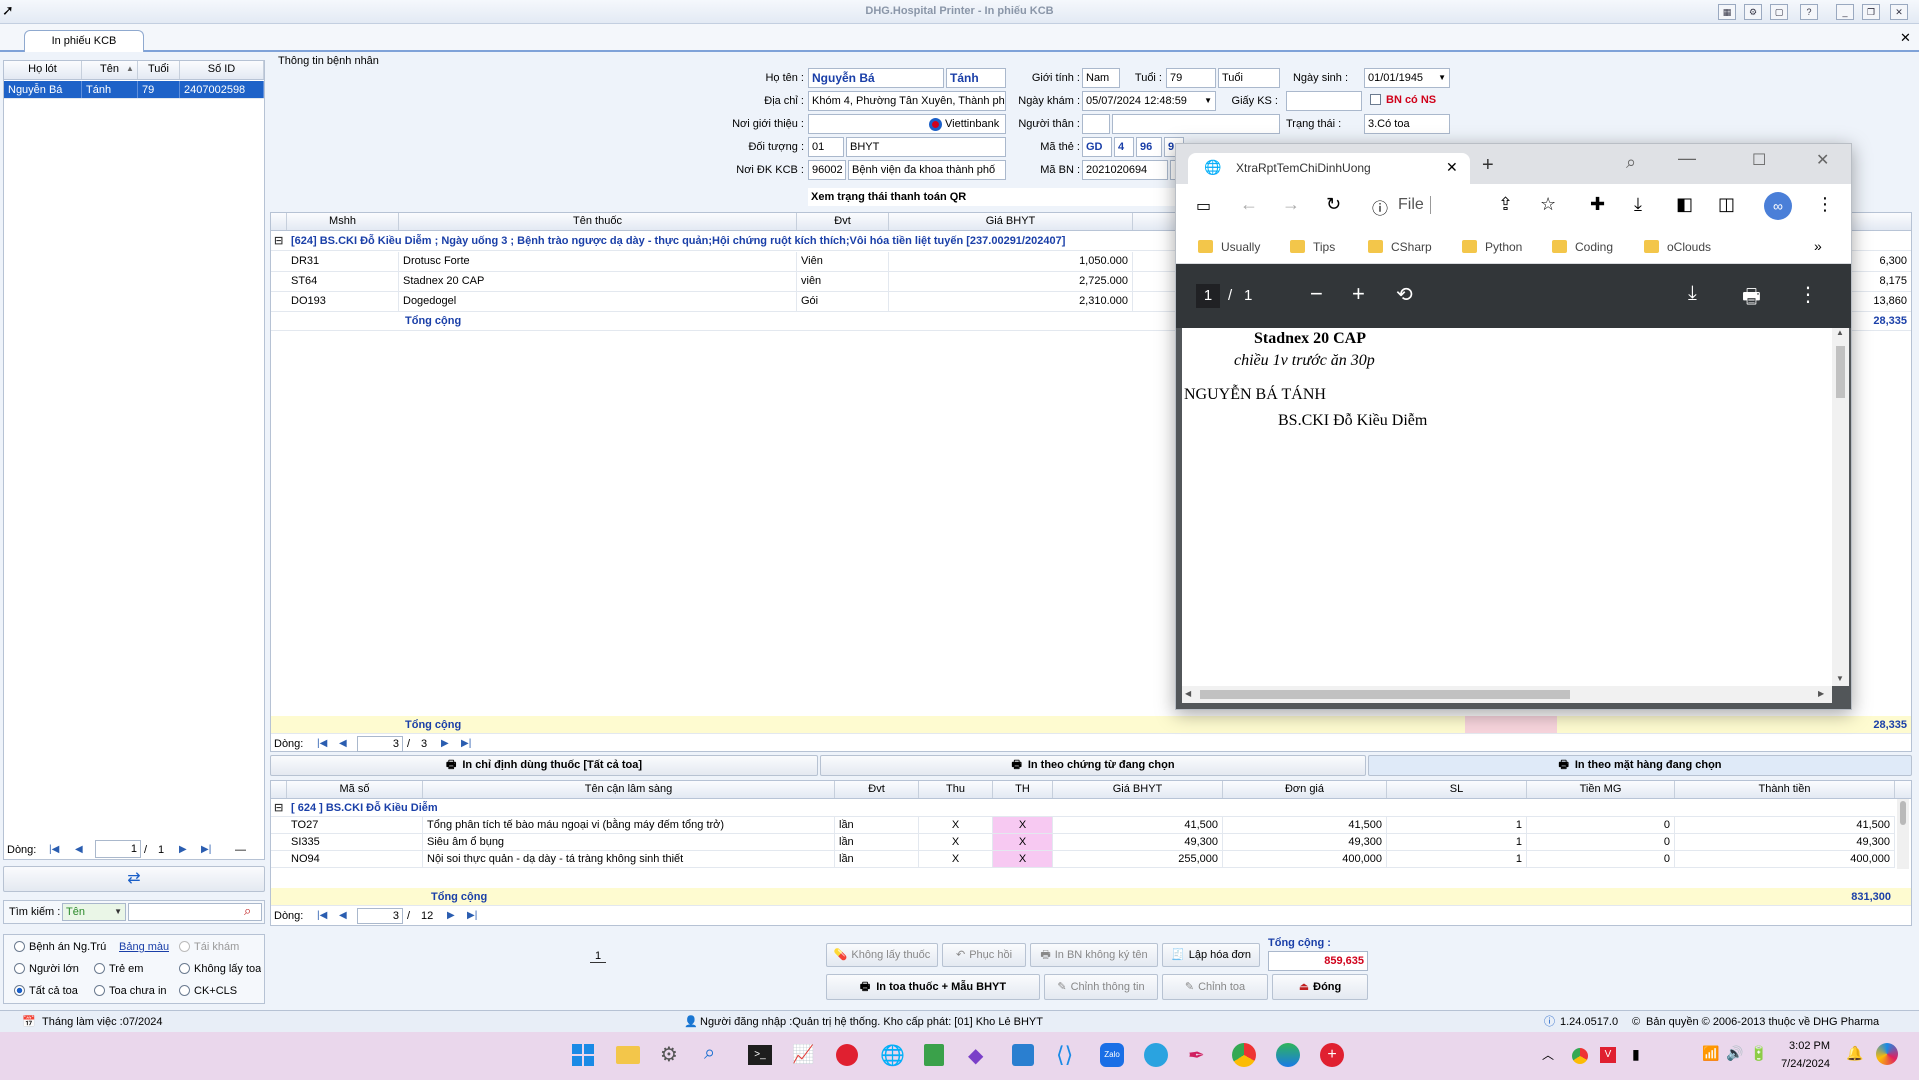 The image size is (1919, 1080). Describe the element at coordinates (892, 1055) in the screenshot. I see `globe-app-icon: 🌐` at that location.